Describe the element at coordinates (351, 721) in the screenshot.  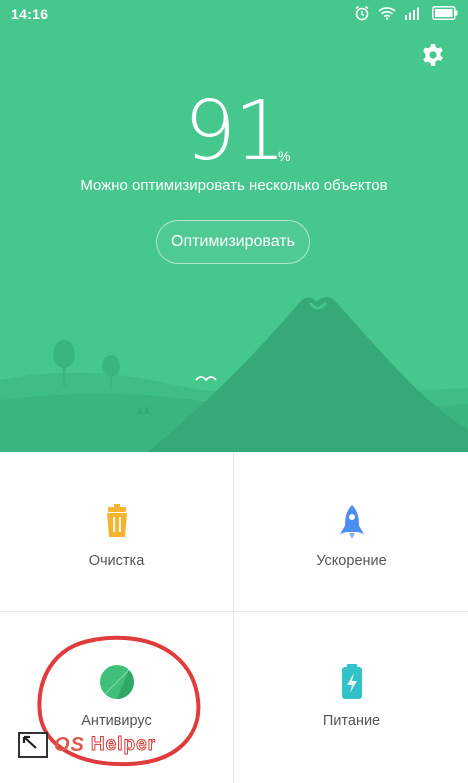
I see `tool-power-label: Питание` at that location.